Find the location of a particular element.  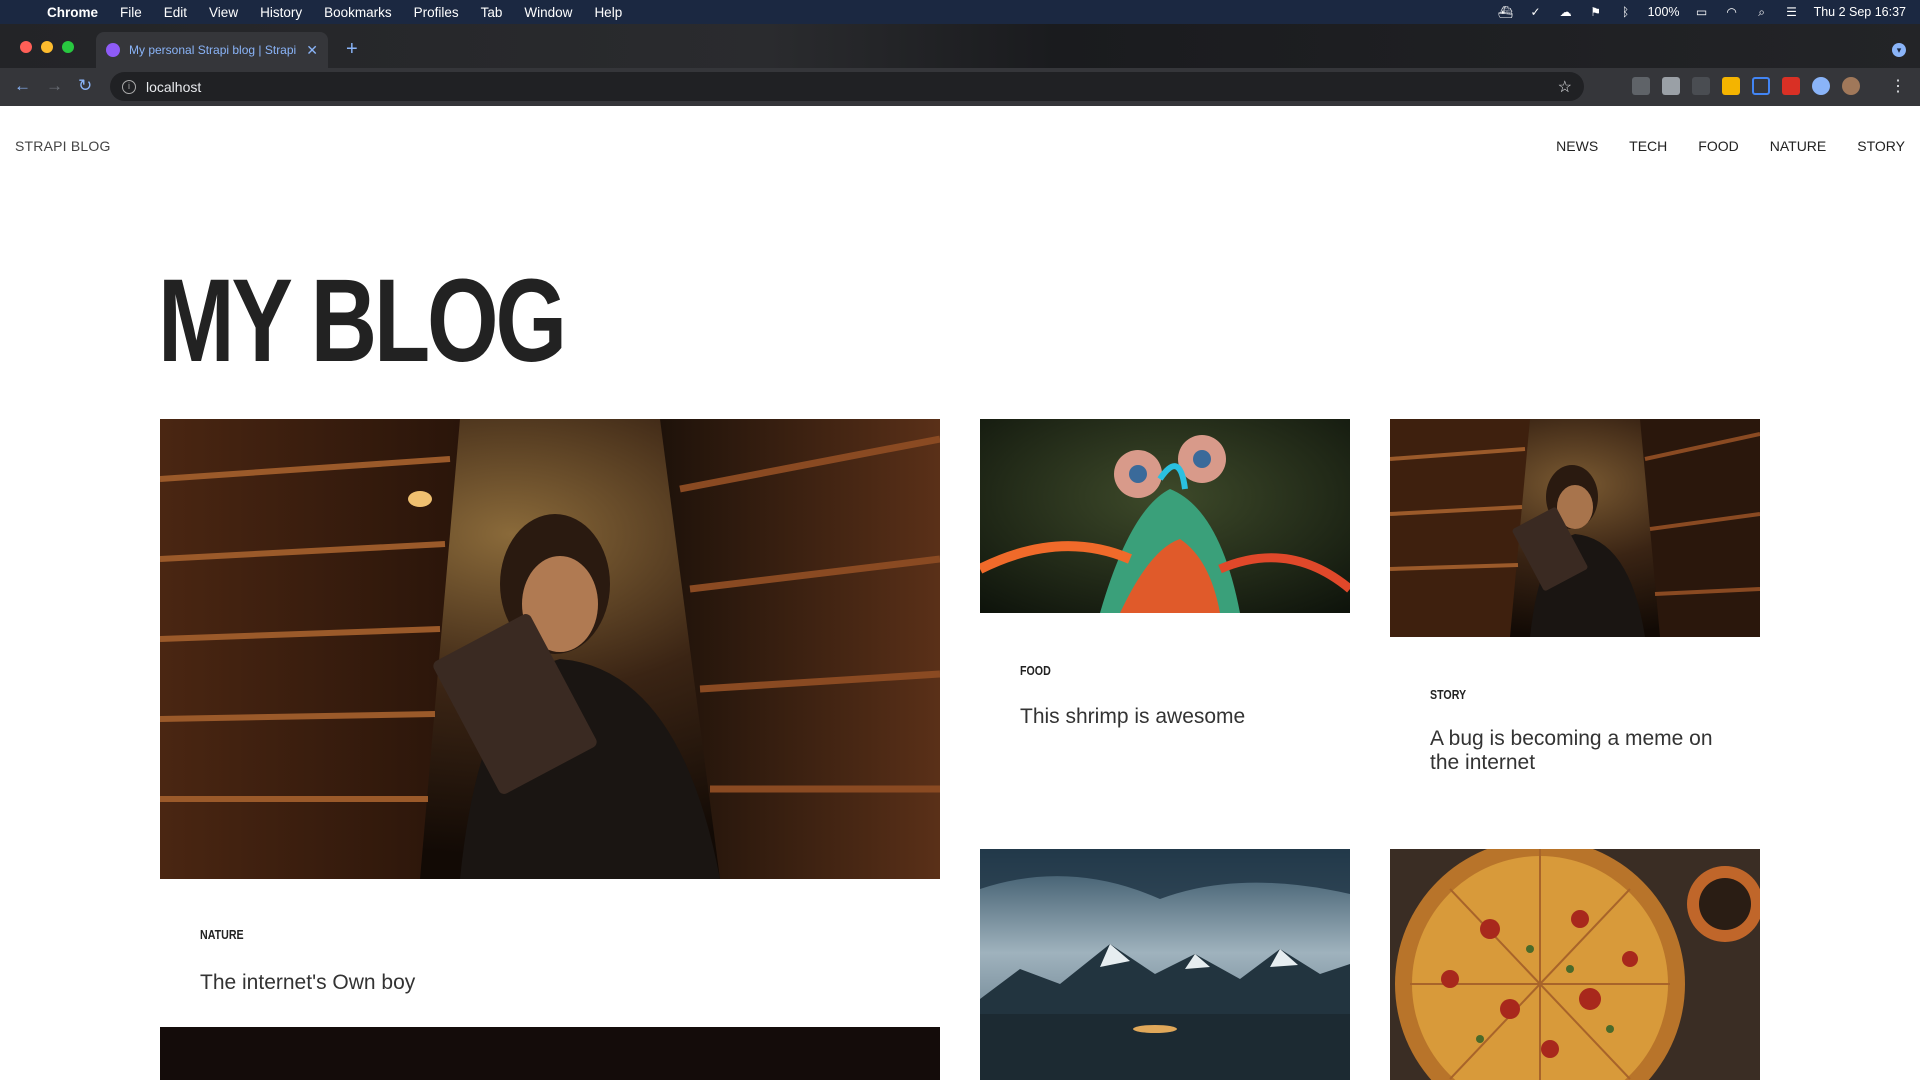

nav-news: NEWS is located at coordinates (1577, 146).